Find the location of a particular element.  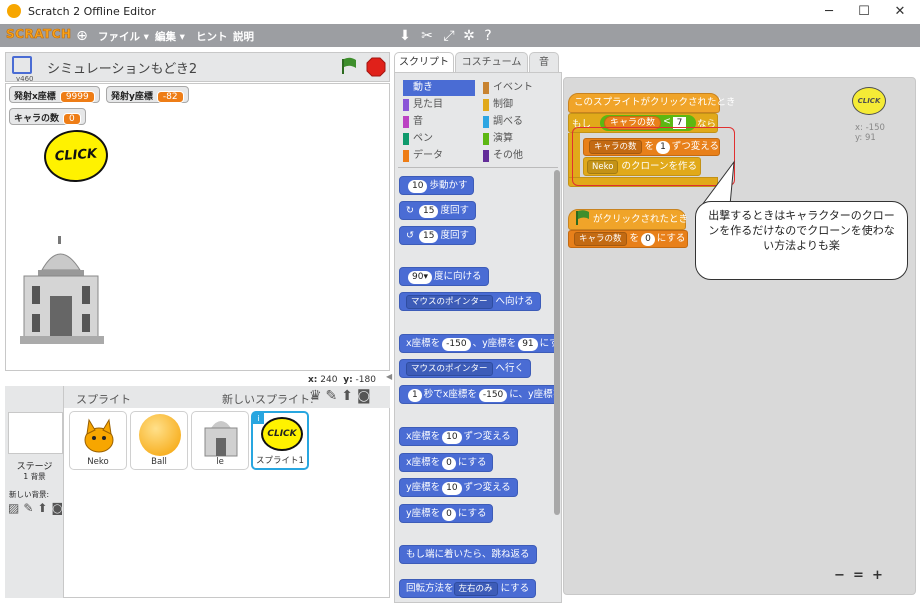

tab-costumes: コスチューム is located at coordinates (491, 62).